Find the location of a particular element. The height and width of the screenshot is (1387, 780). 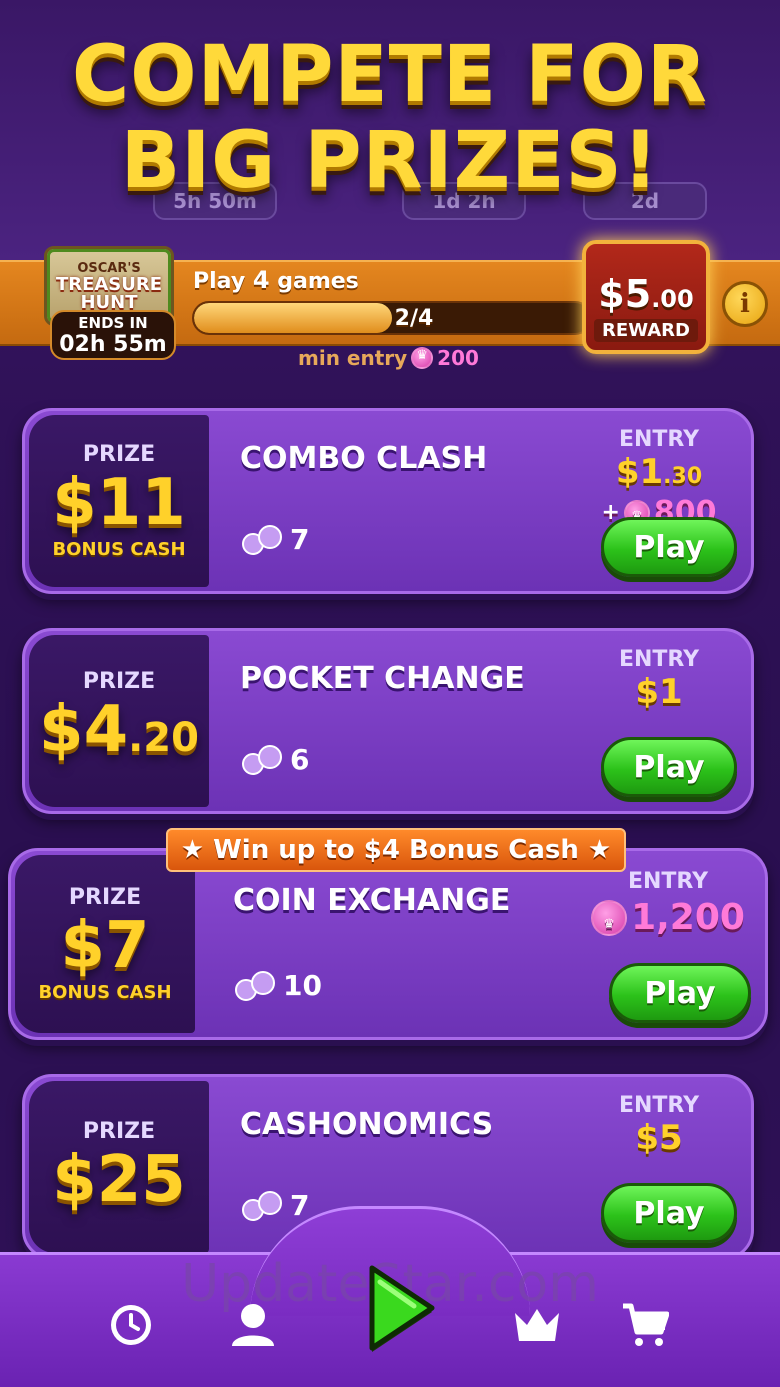

crown-icon is located at coordinates (537, 1325).